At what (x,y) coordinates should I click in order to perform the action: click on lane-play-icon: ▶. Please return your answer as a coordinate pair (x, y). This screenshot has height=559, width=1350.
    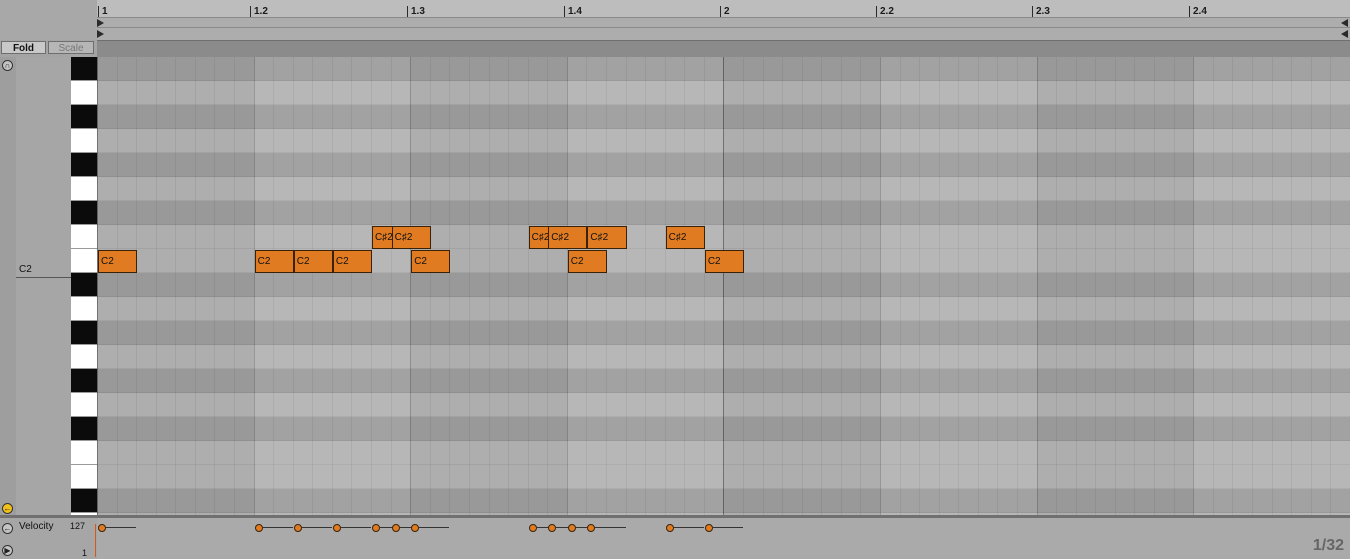
    Looking at the image, I should click on (7, 550).